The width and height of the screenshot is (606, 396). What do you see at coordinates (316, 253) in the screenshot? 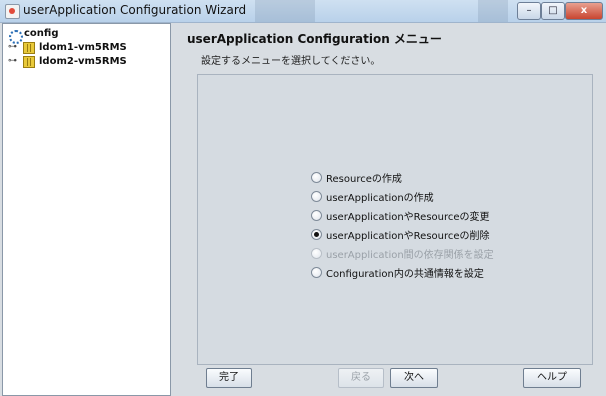
I see `radio-button-disabled` at bounding box center [316, 253].